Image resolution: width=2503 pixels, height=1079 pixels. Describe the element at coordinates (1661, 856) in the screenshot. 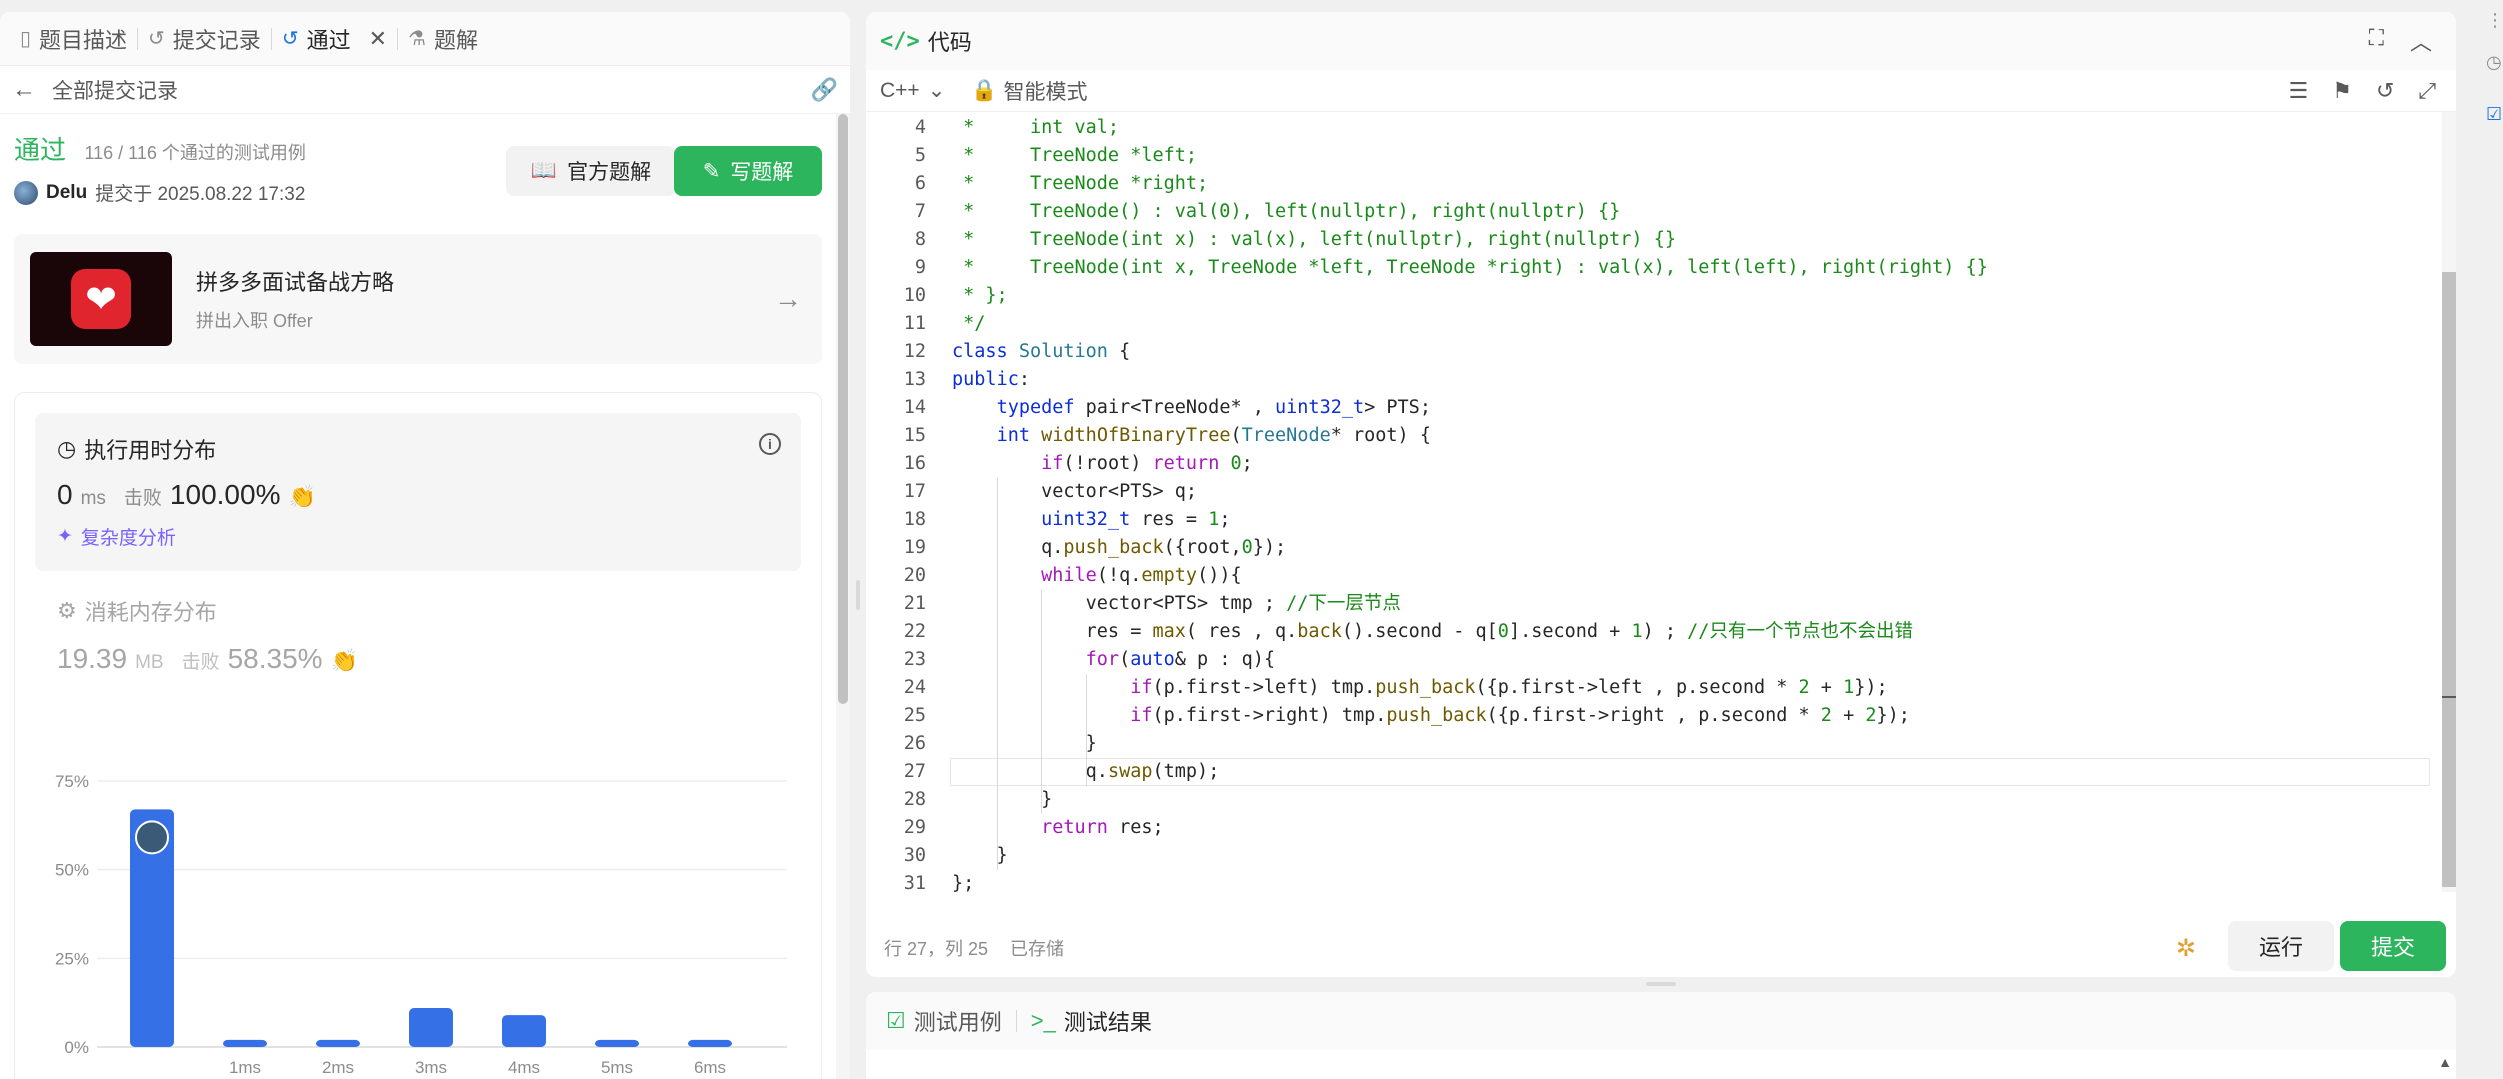

I see `code-line: 30 }` at that location.